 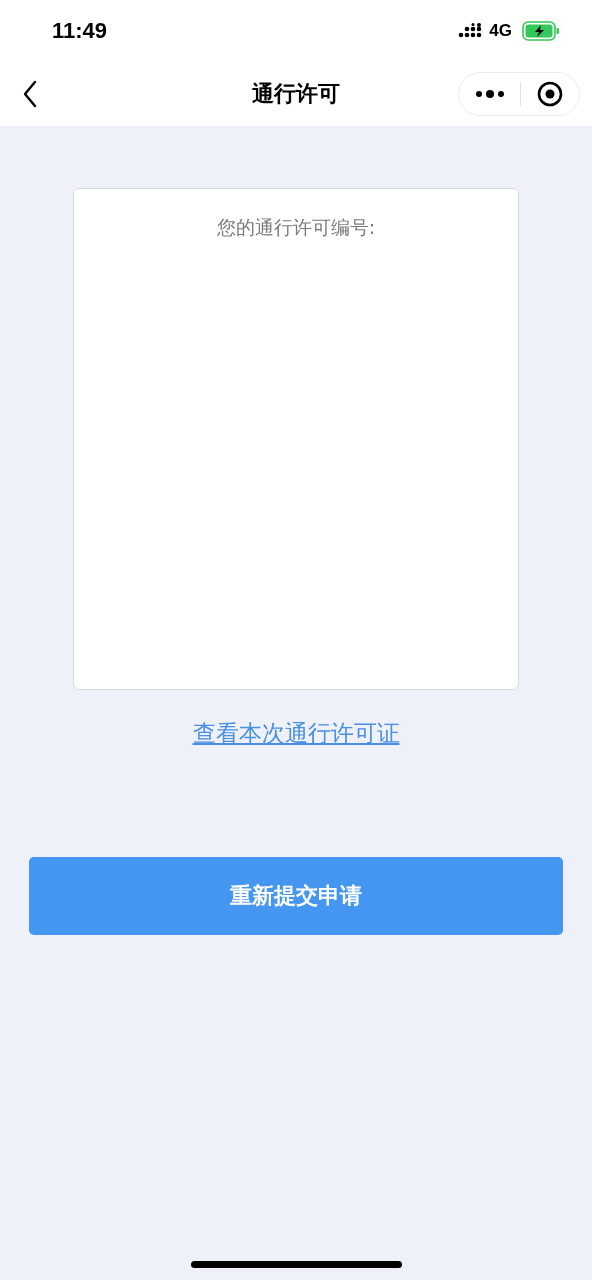 What do you see at coordinates (80, 31) in the screenshot?
I see `status-time: 11:49` at bounding box center [80, 31].